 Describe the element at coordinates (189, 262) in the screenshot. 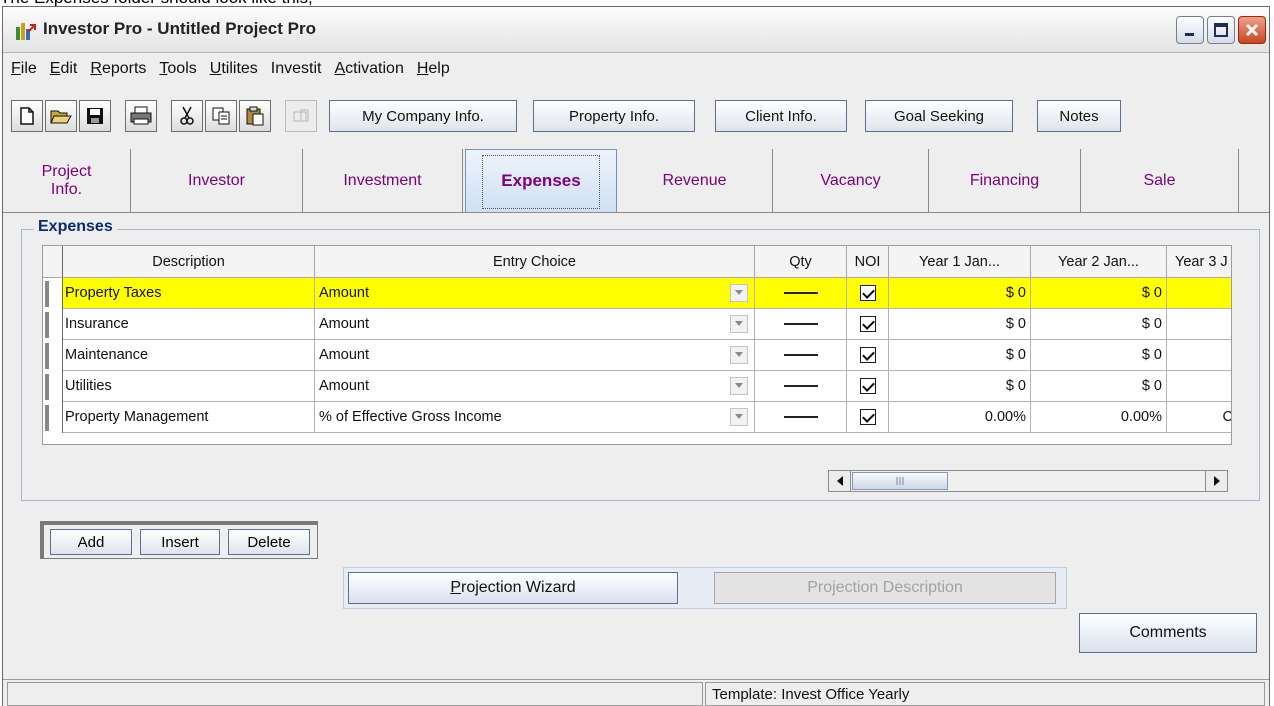

I see `description-header: Description` at that location.